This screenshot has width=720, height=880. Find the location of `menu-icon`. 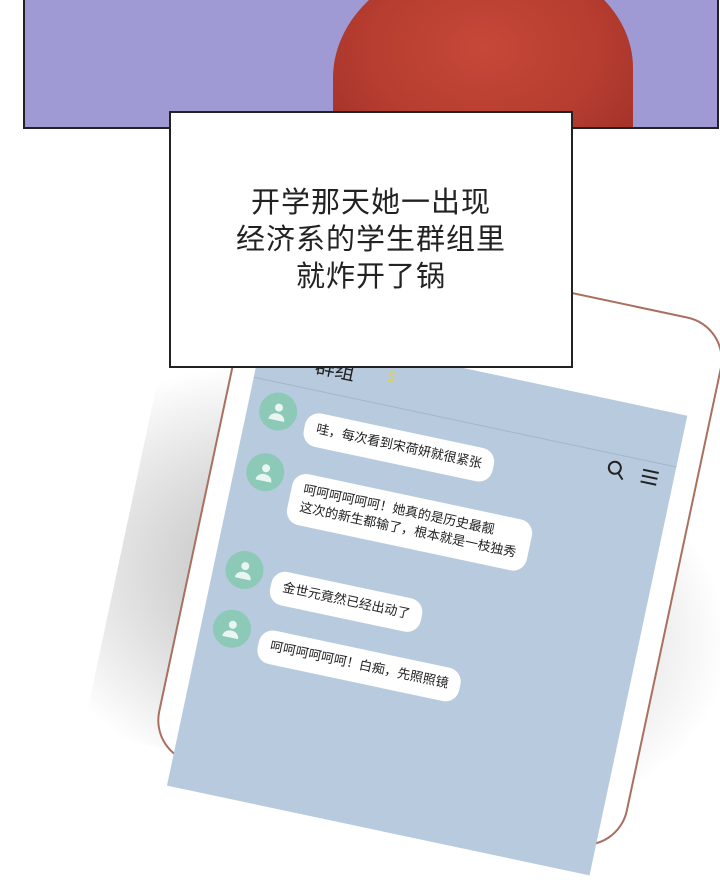

menu-icon is located at coordinates (650, 477).